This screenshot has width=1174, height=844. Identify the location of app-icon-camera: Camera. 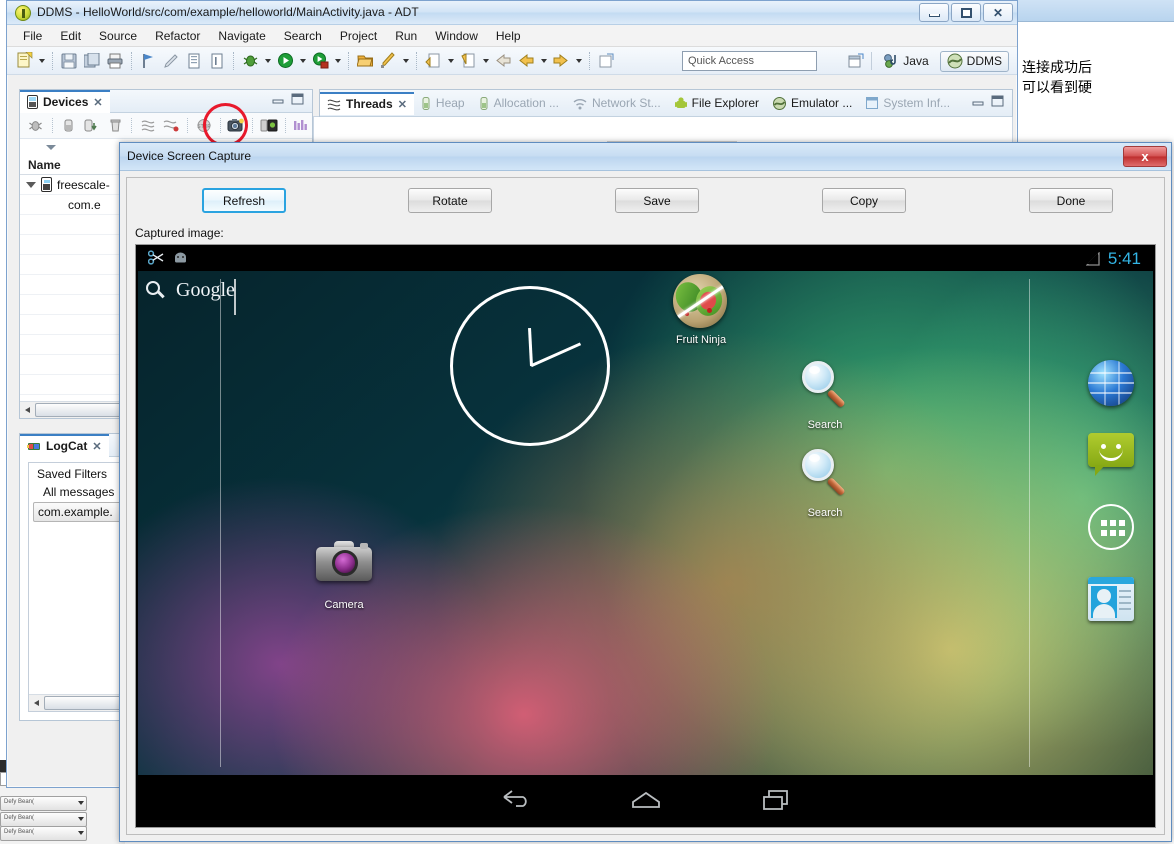
(344, 572).